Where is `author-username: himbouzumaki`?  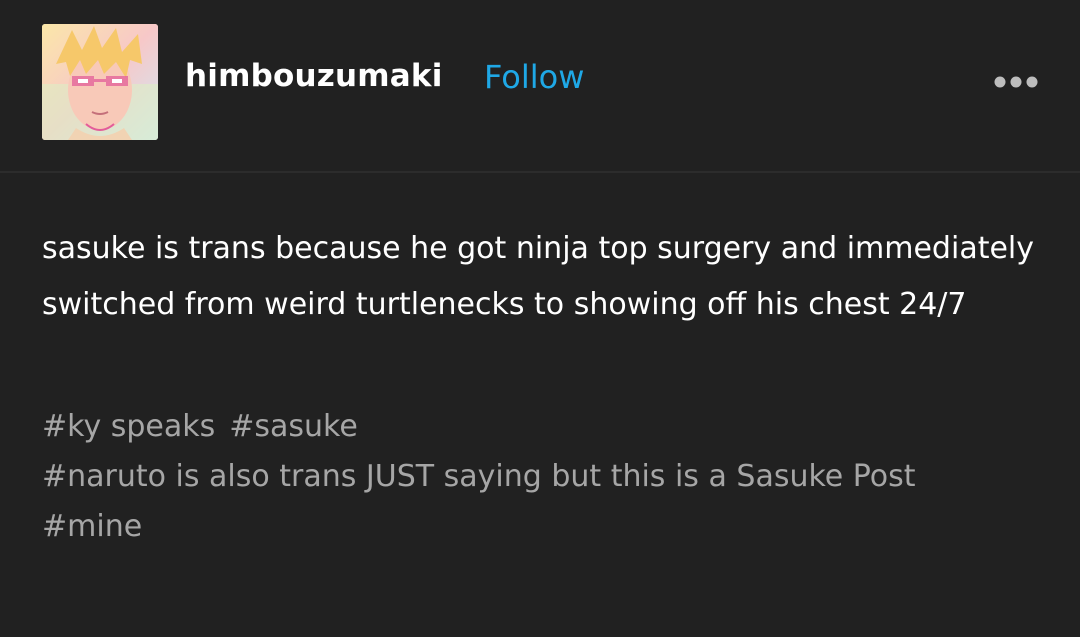 author-username: himbouzumaki is located at coordinates (314, 76).